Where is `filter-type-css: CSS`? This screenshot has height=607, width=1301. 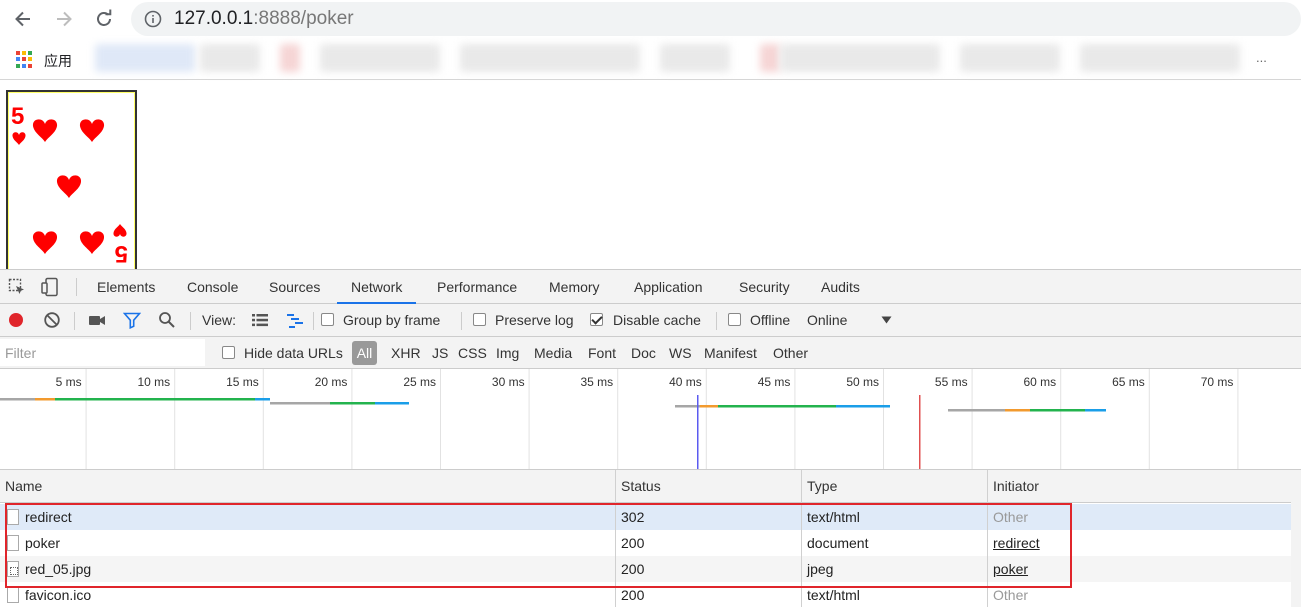
filter-type-css: CSS is located at coordinates (472, 353).